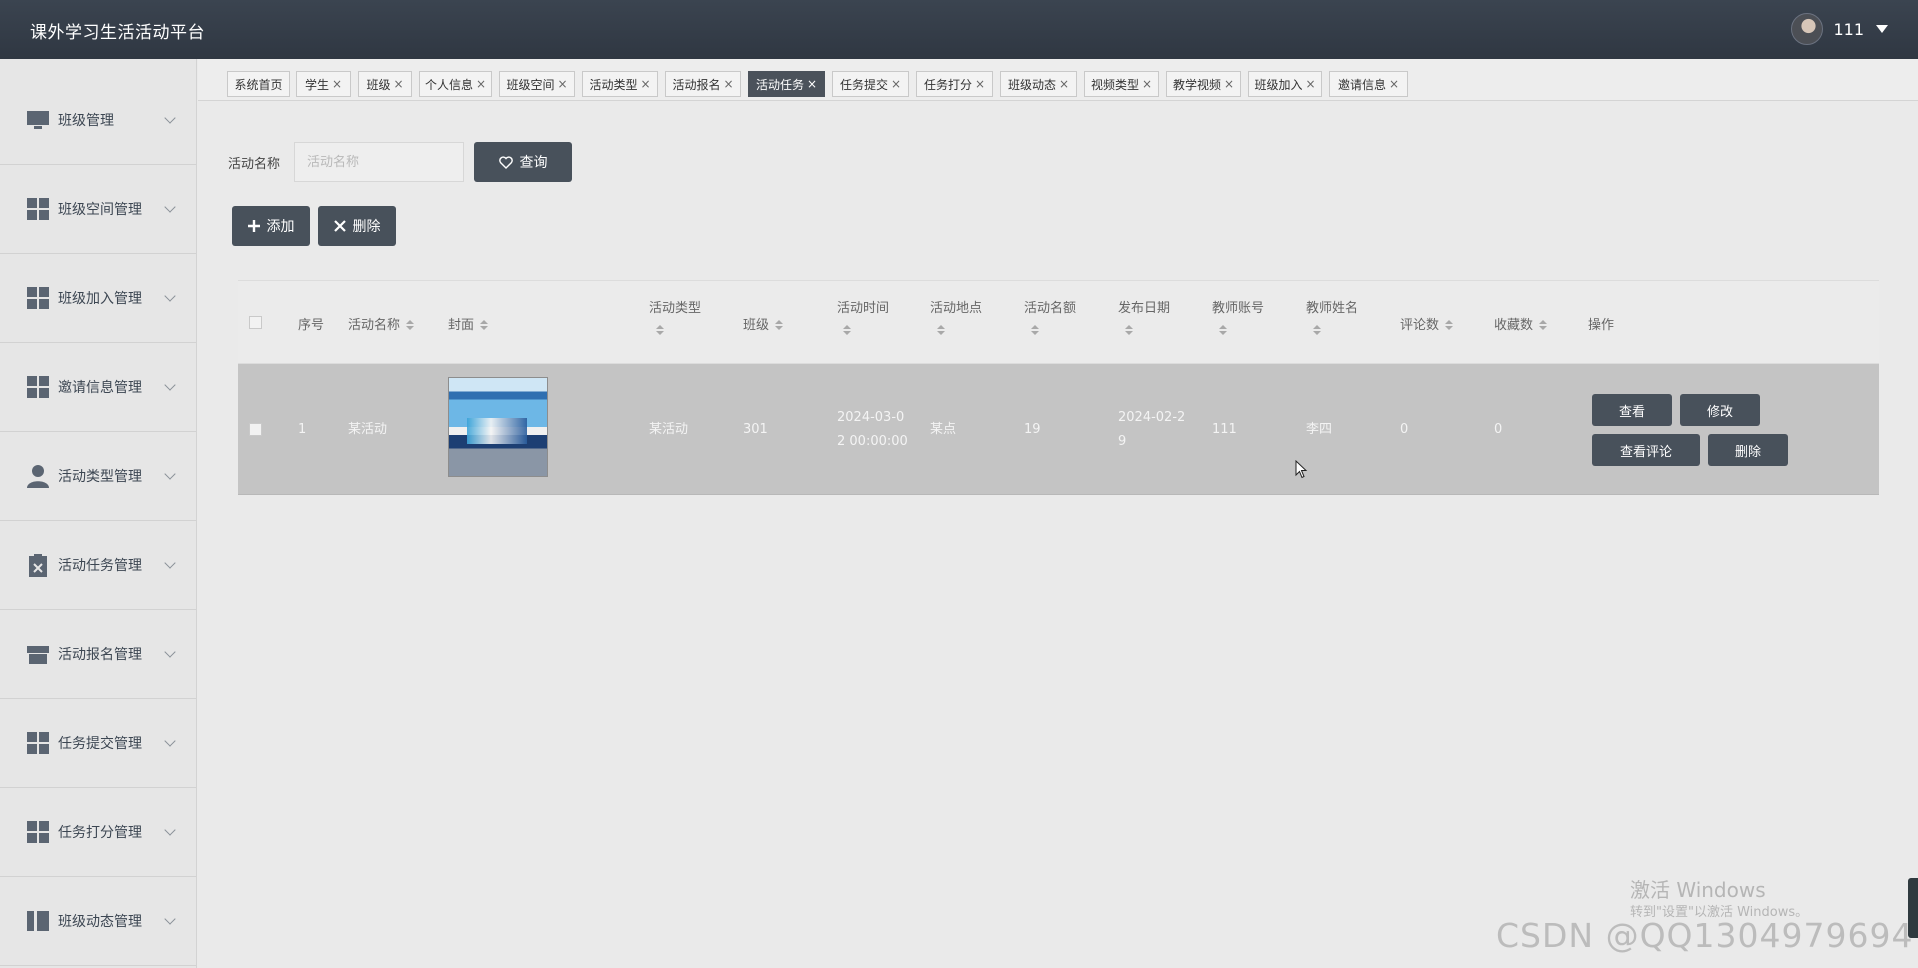  Describe the element at coordinates (378, 84) in the screenshot. I see `tab-label: 班级` at that location.